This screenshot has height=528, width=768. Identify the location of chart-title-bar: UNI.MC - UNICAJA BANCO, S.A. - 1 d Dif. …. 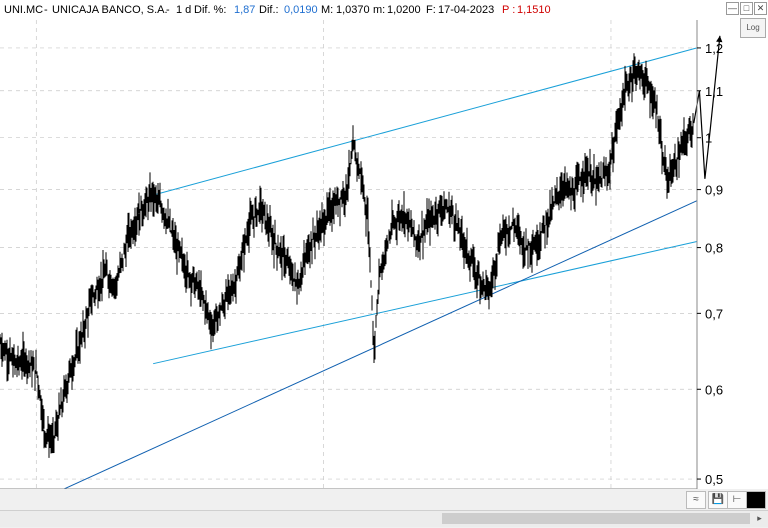
(345, 10).